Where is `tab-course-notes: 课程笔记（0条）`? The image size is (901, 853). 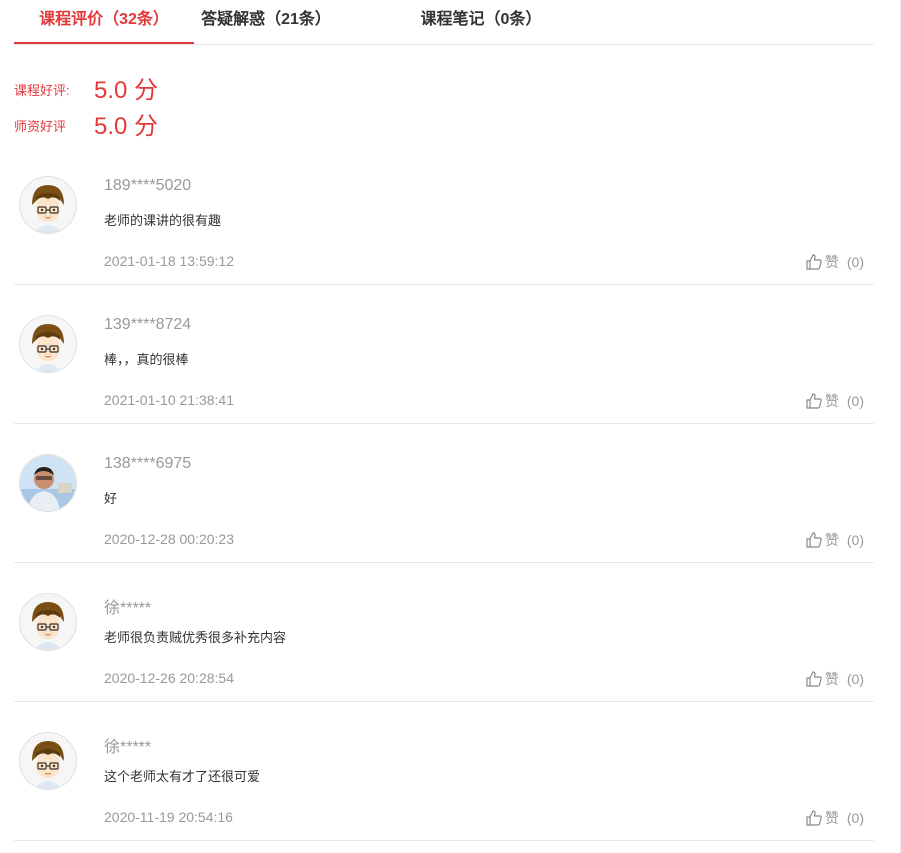 tab-course-notes: 课程笔记（0条） is located at coordinates (481, 21).